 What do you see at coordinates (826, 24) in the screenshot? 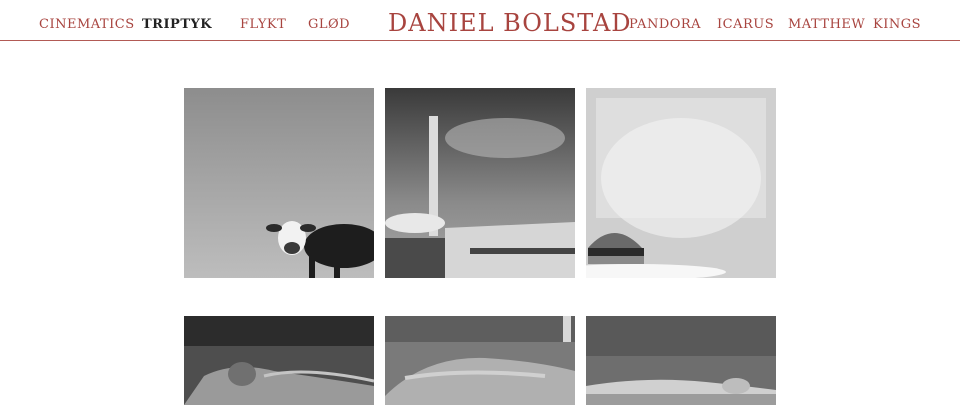
I see `nav-matthew: MATTHEW` at bounding box center [826, 24].